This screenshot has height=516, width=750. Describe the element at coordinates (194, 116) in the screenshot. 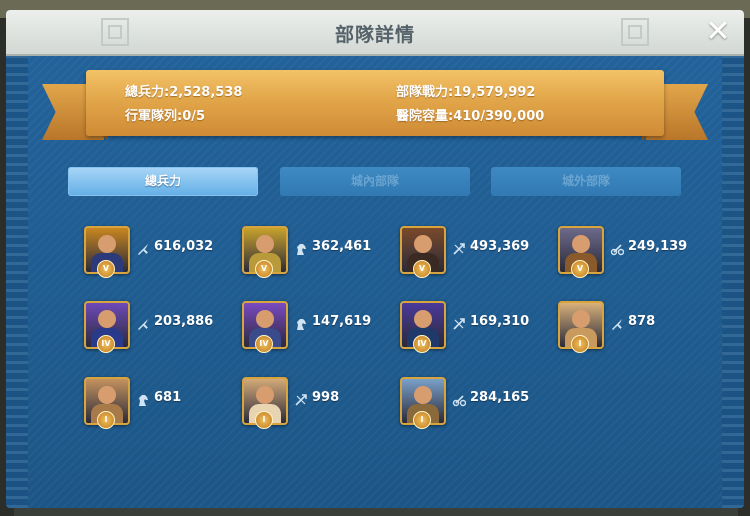

I see `march-queue-value: 0/5` at that location.